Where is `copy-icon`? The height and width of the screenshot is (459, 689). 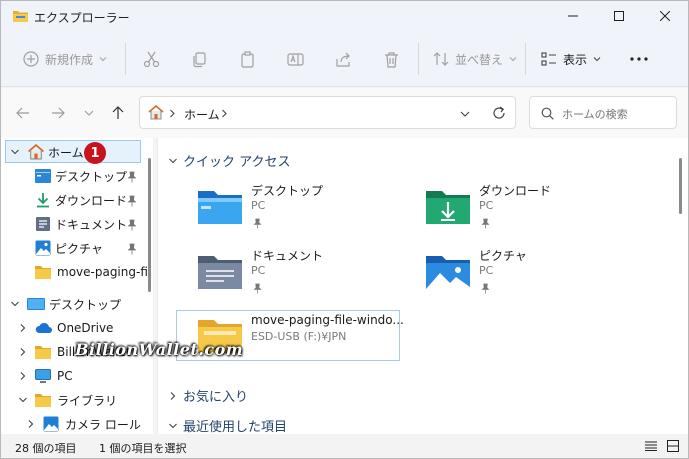
copy-icon is located at coordinates (199, 59).